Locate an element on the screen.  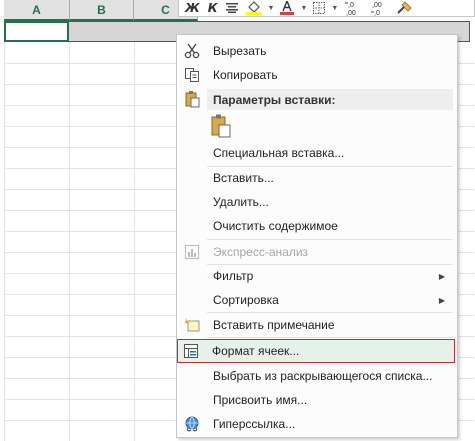
hyperlink-icon is located at coordinates (192, 424).